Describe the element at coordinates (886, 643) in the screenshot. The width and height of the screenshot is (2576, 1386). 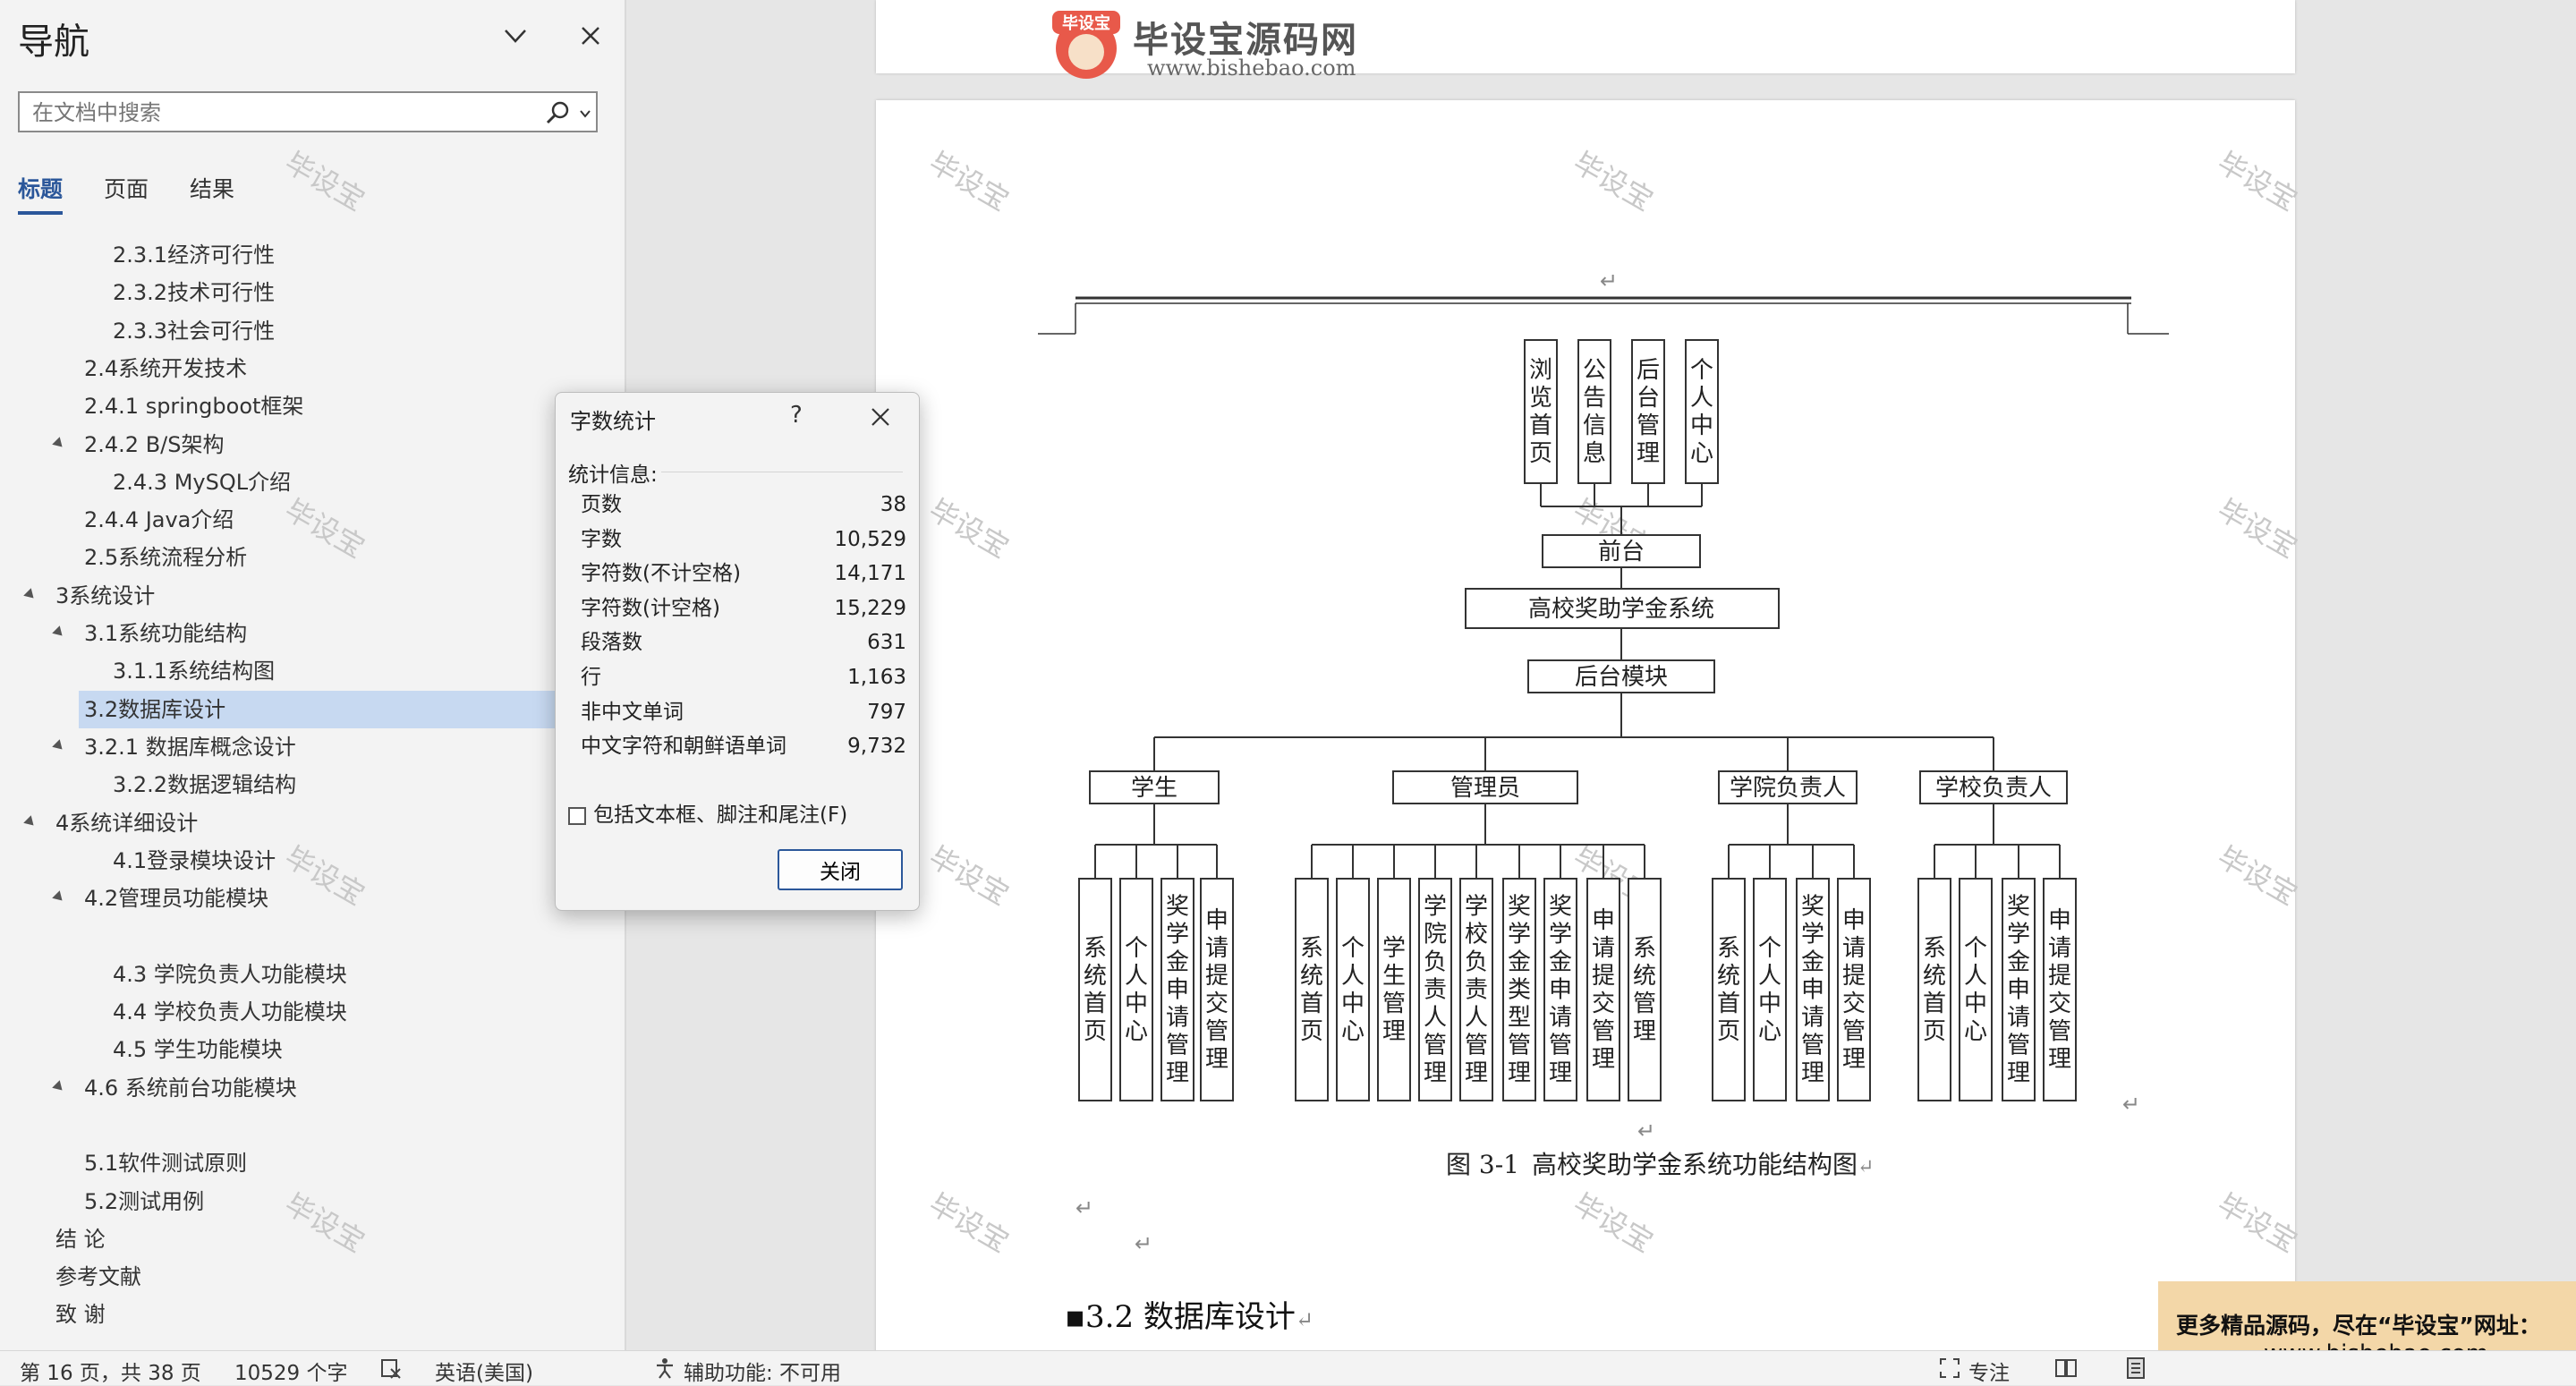
I see `stat-value: 631` at that location.